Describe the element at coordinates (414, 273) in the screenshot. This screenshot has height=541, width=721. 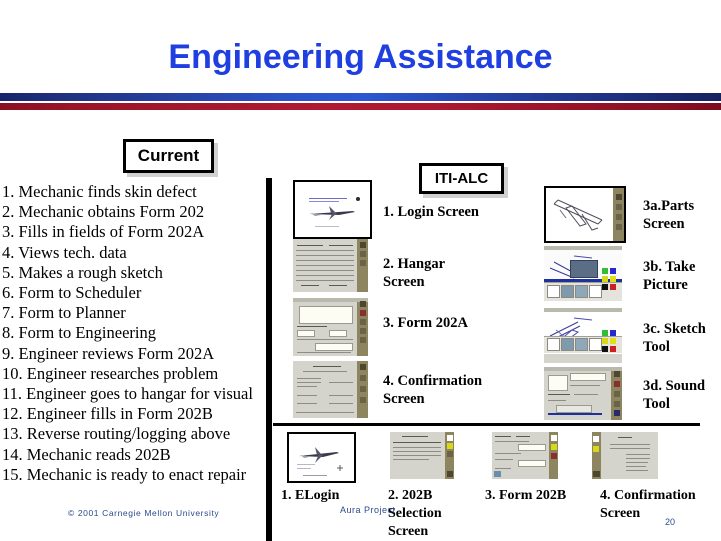
I see `hangar-screen-label: 2. Hangar Screen` at that location.